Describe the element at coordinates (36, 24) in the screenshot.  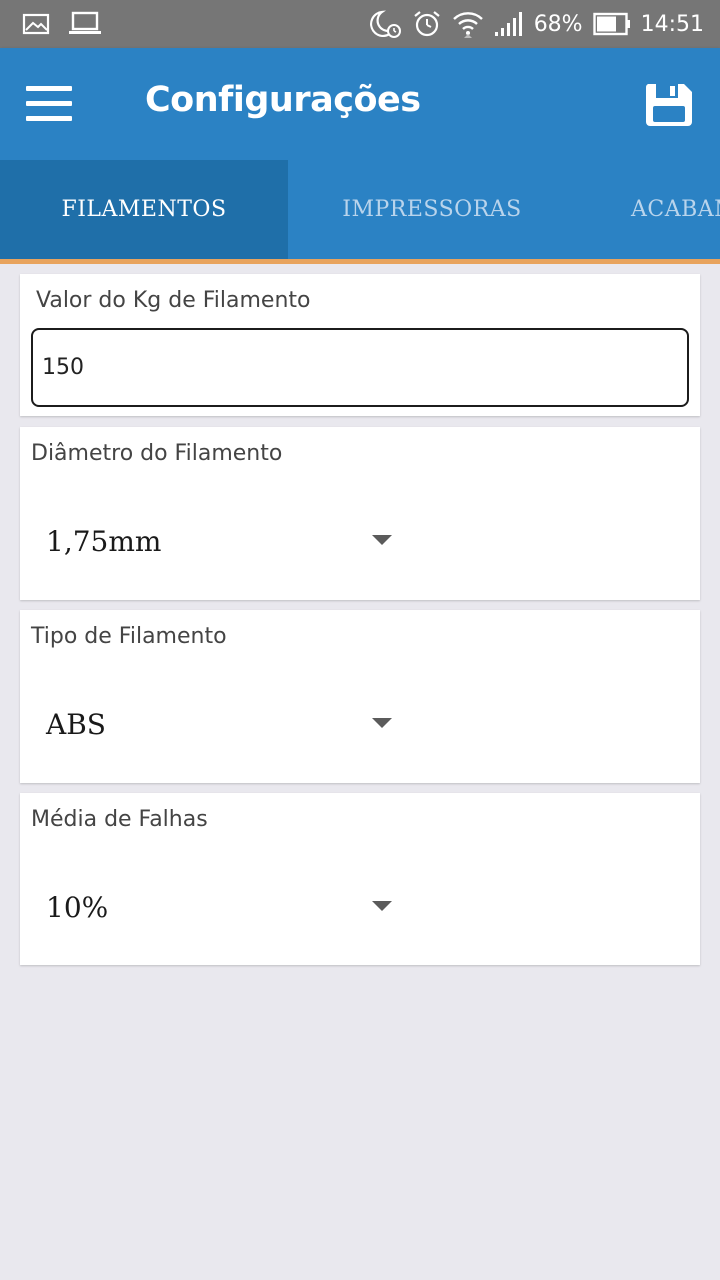
I see `image-icon` at that location.